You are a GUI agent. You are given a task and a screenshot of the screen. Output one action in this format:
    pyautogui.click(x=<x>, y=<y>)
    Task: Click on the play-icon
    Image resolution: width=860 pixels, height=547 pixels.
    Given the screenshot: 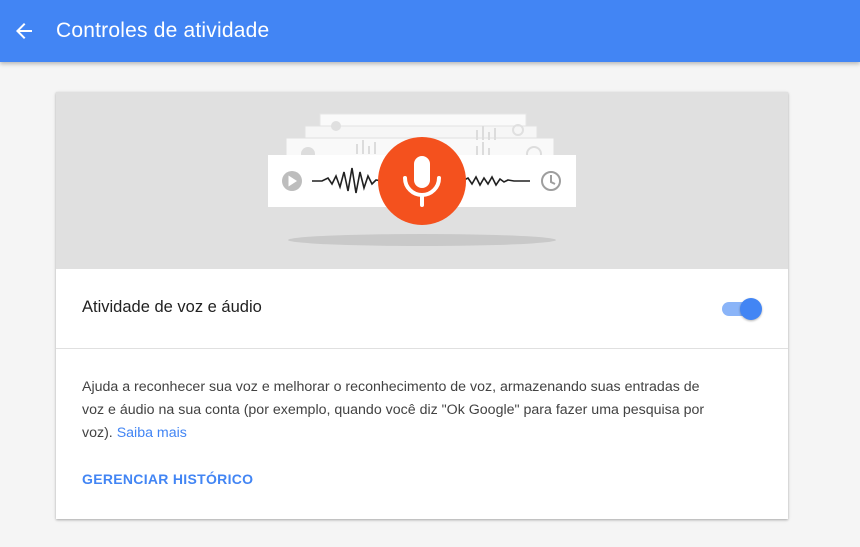 What is the action you would take?
    pyautogui.click(x=292, y=181)
    